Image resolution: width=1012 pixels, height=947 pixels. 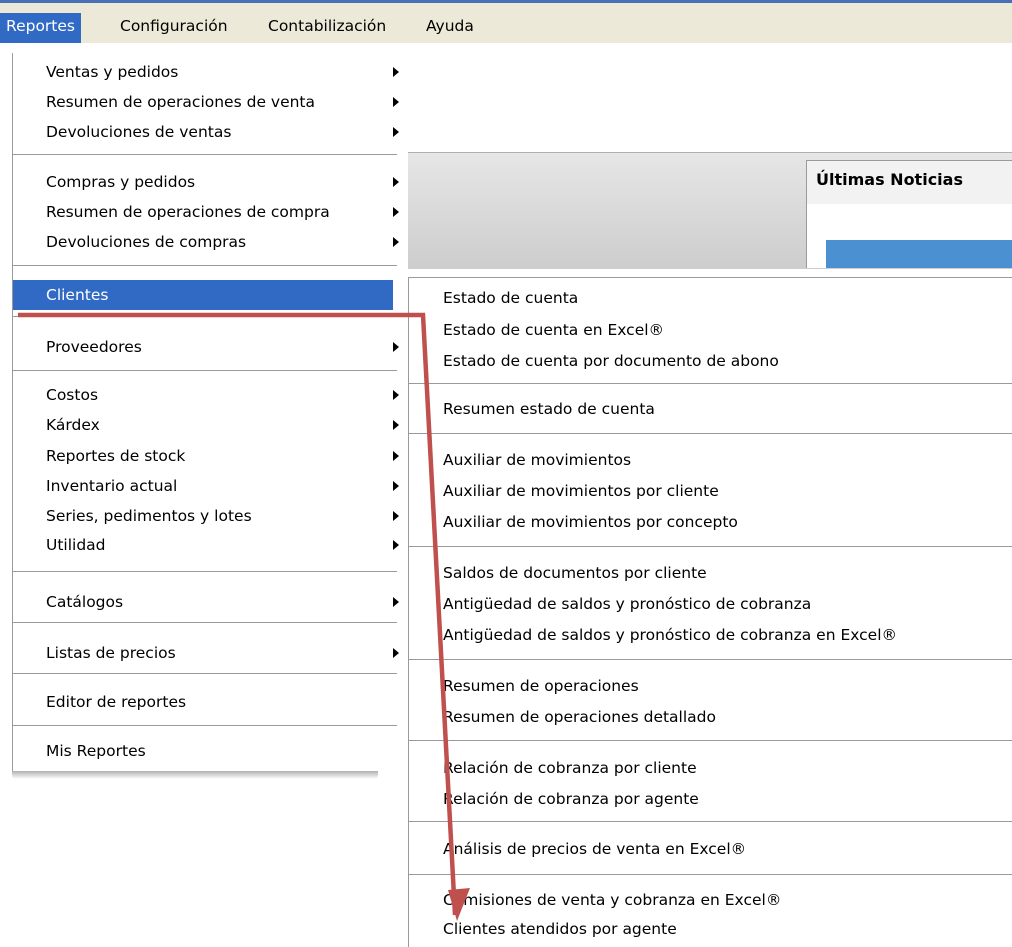 What do you see at coordinates (710, 929) in the screenshot?
I see `submenu-item-clientes-atendidos-agente: Clientes atendidos por agente` at bounding box center [710, 929].